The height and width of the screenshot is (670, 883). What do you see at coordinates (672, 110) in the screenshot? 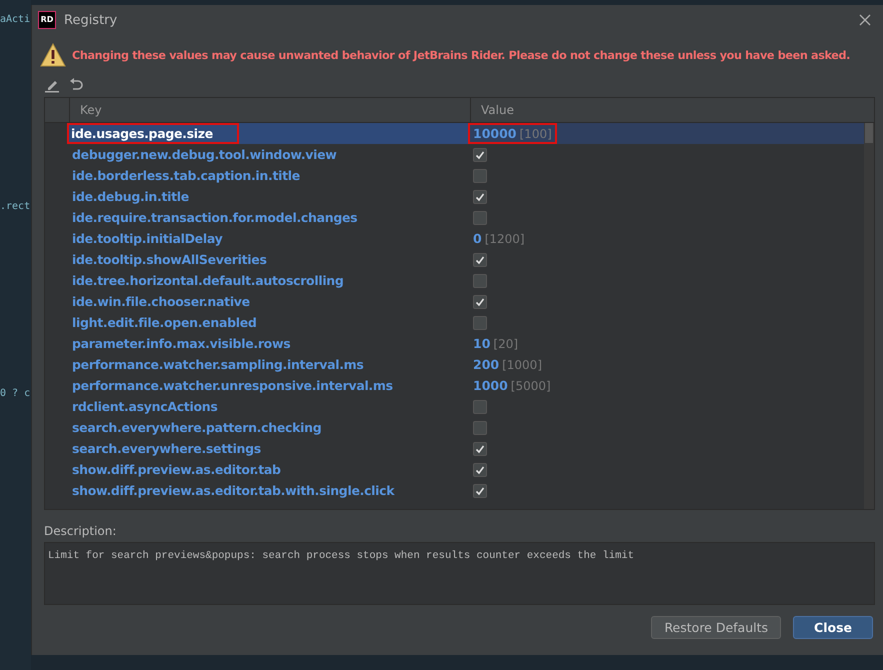
I see `column-header: Value` at bounding box center [672, 110].